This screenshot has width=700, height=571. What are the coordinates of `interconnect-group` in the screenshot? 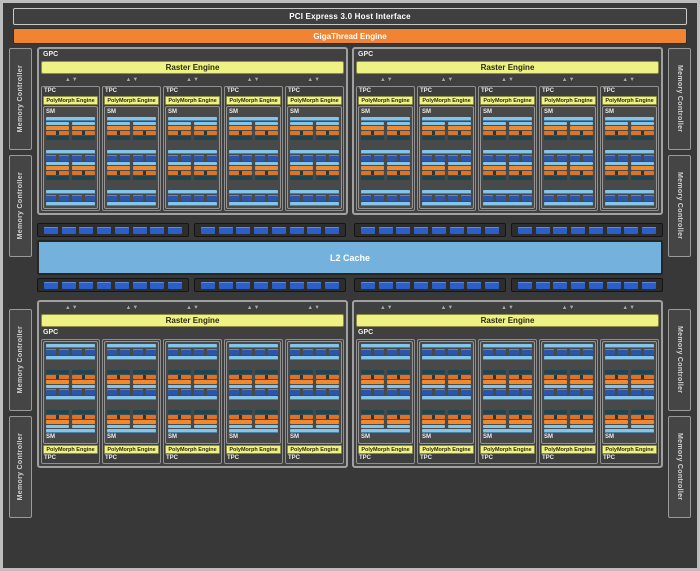 It's located at (113, 230).